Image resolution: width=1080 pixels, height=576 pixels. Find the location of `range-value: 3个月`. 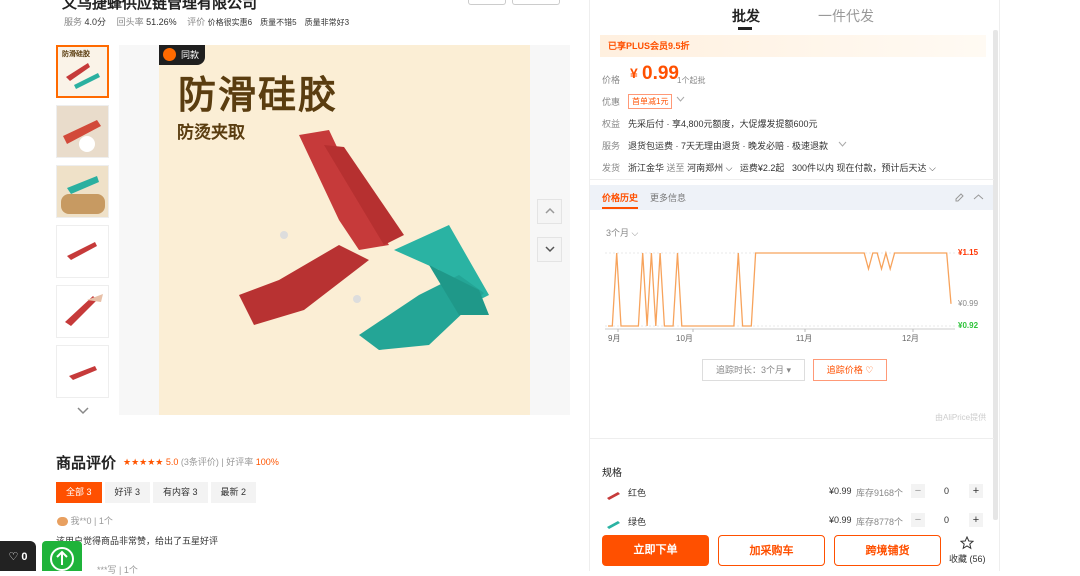

range-value: 3个月 is located at coordinates (618, 233).